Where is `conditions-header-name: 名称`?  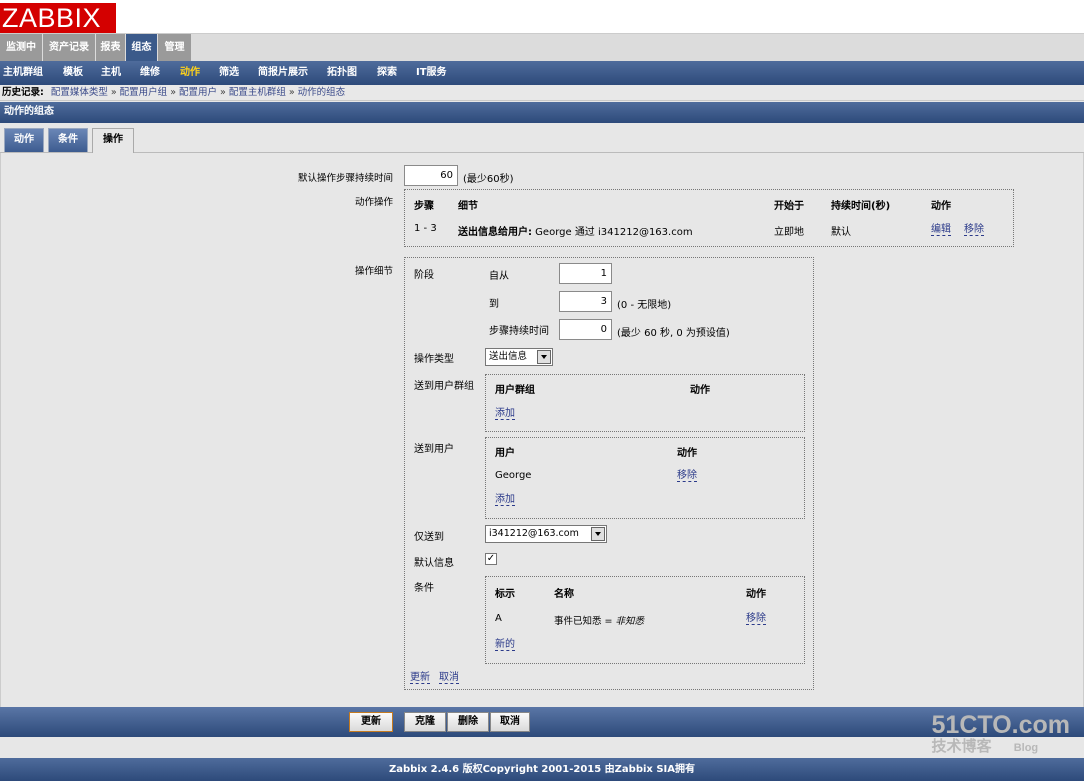 conditions-header-name: 名称 is located at coordinates (564, 594).